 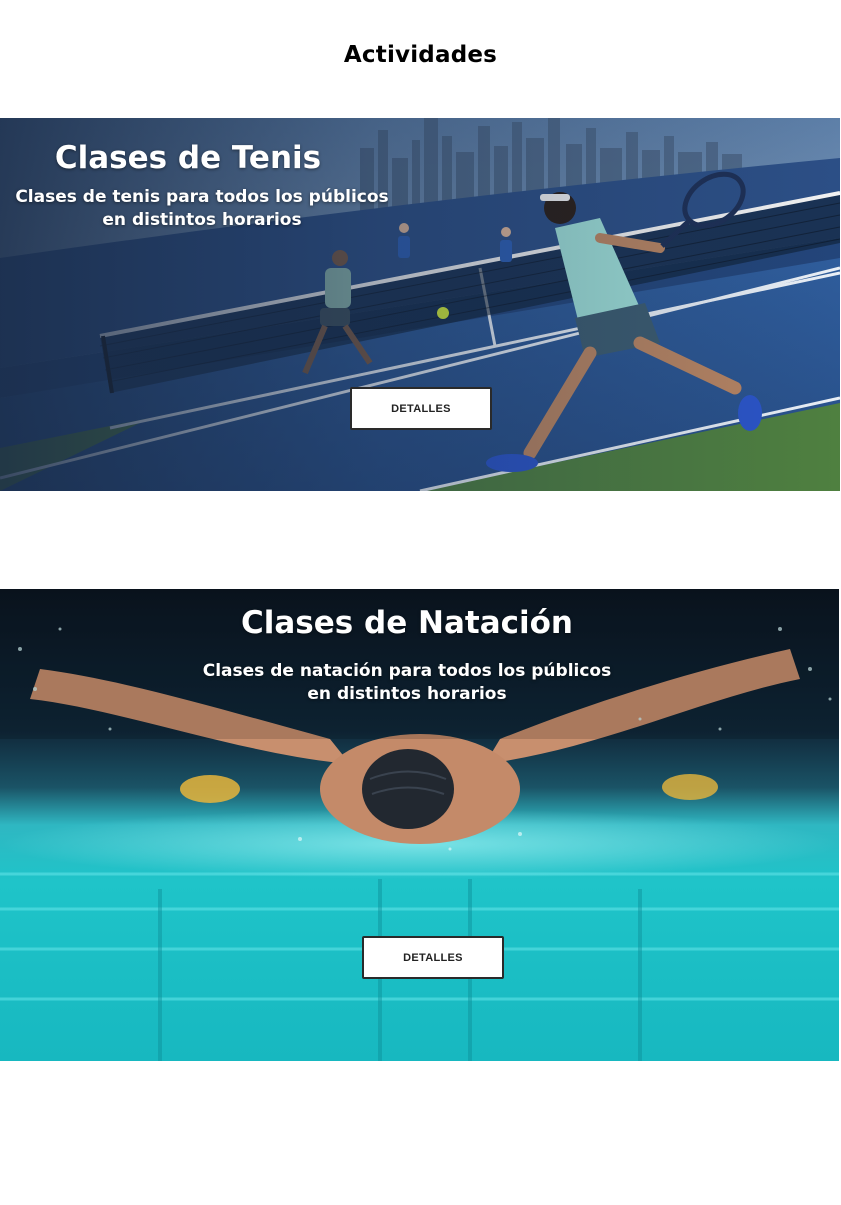 I want to click on details-button-swimming: DETALLES, so click(x=433, y=957).